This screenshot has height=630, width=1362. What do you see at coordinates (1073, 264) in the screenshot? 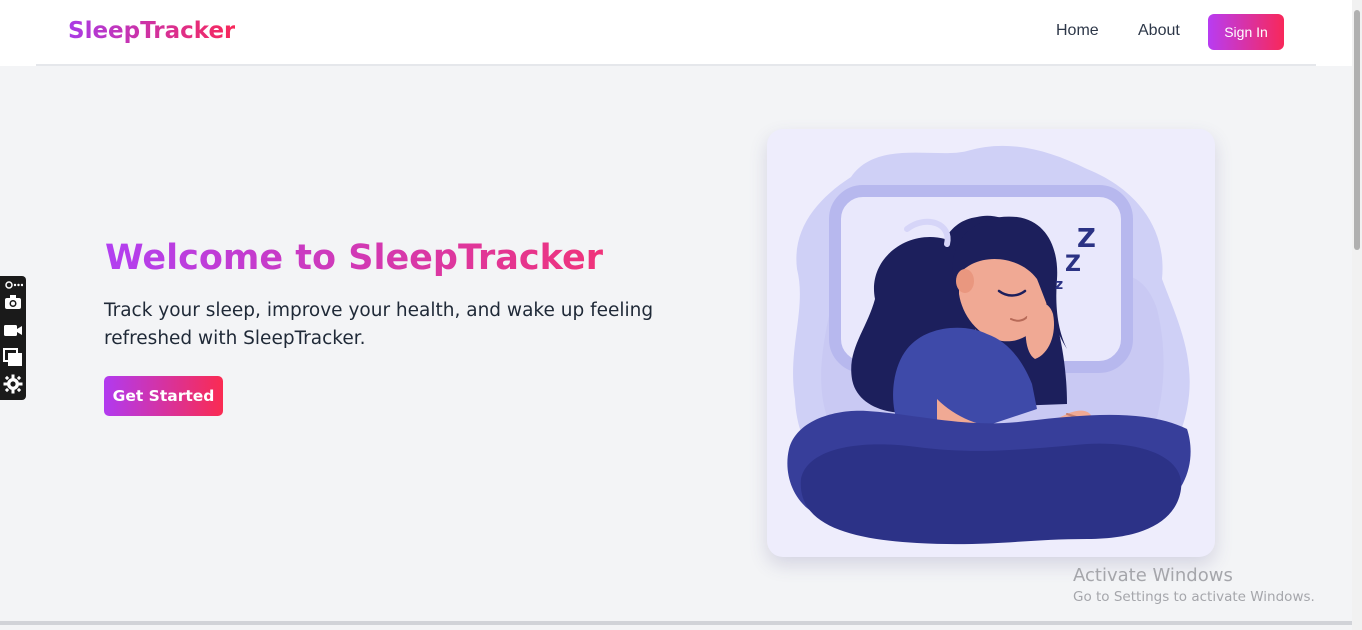
I see `zzz-medium: Z` at bounding box center [1073, 264].